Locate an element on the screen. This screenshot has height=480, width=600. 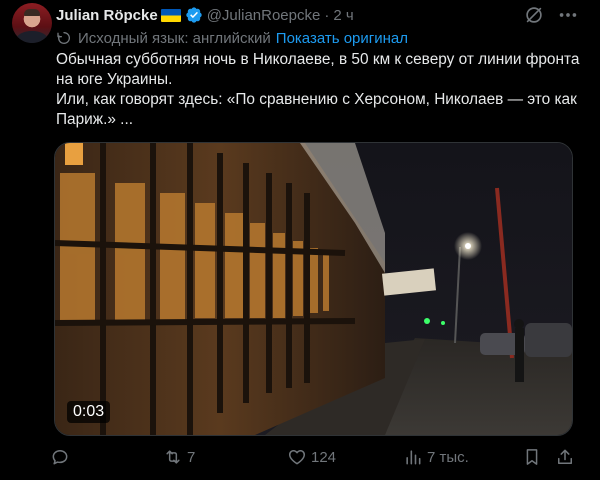
like-button: 124 is located at coordinates (311, 457).